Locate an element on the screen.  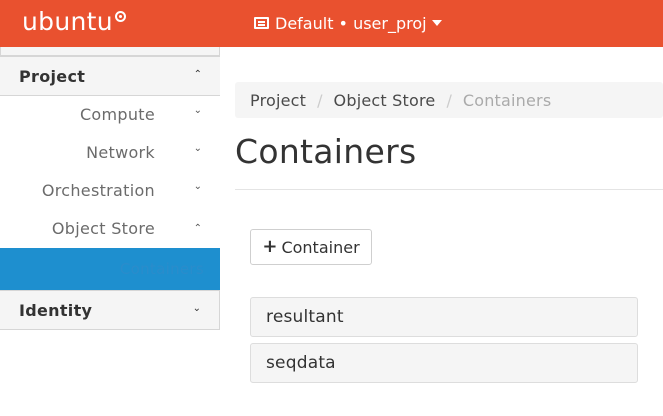
sidebar-item-label: Containers is located at coordinates (161, 269).